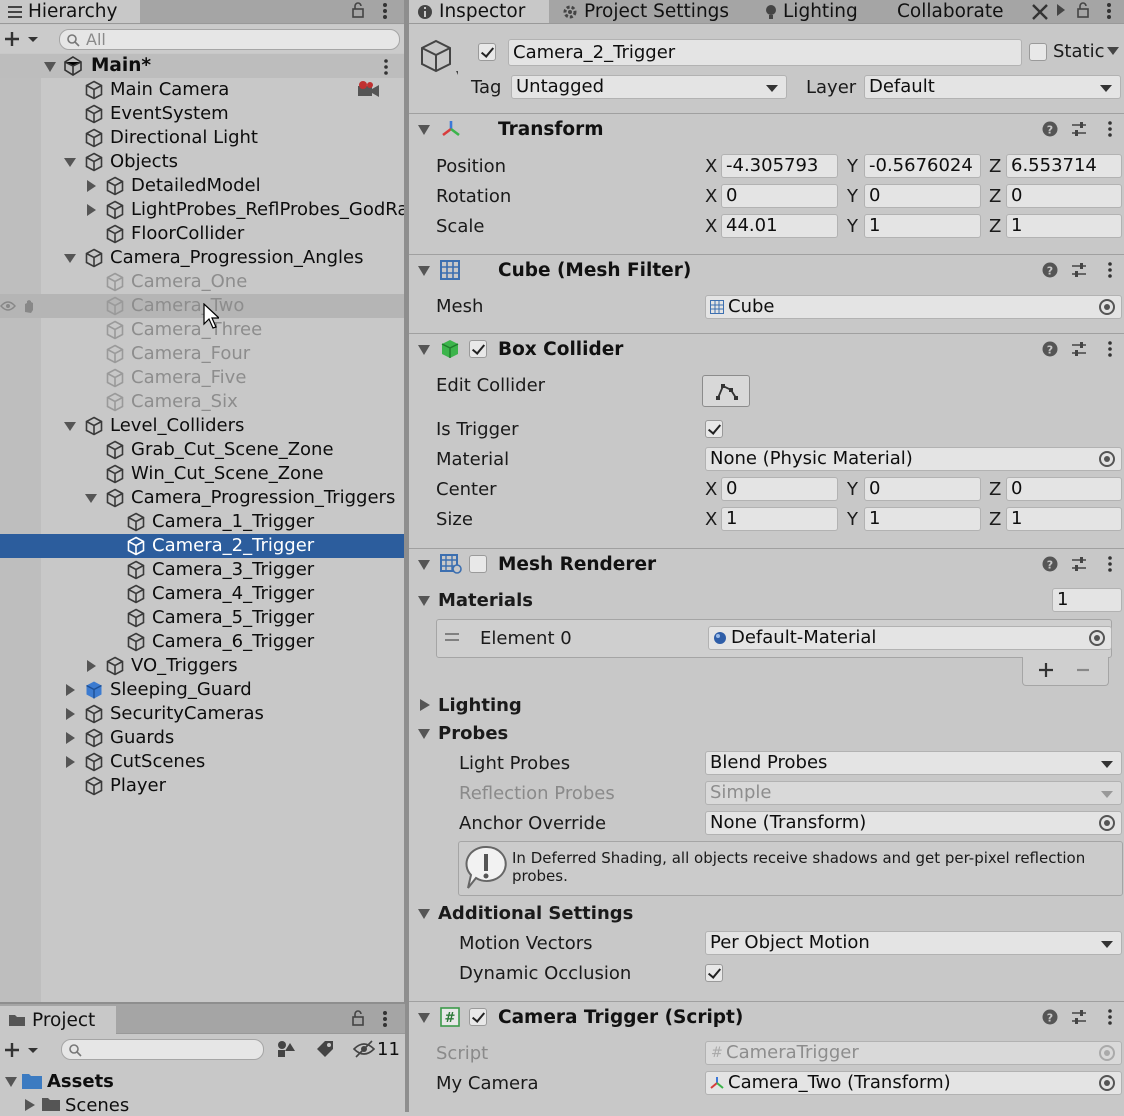 The image size is (1124, 1116). What do you see at coordinates (1038, 52) in the screenshot?
I see `static-checkbox` at bounding box center [1038, 52].